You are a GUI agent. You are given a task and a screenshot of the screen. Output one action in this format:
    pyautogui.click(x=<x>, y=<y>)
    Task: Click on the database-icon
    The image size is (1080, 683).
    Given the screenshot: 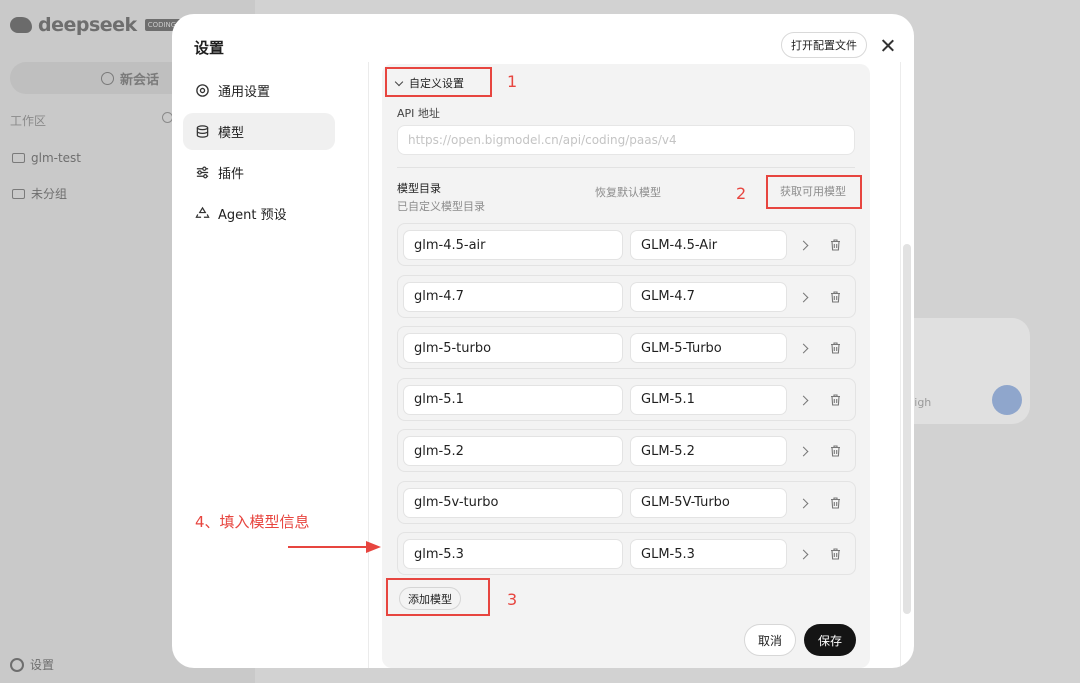 What is the action you would take?
    pyautogui.click(x=202, y=132)
    